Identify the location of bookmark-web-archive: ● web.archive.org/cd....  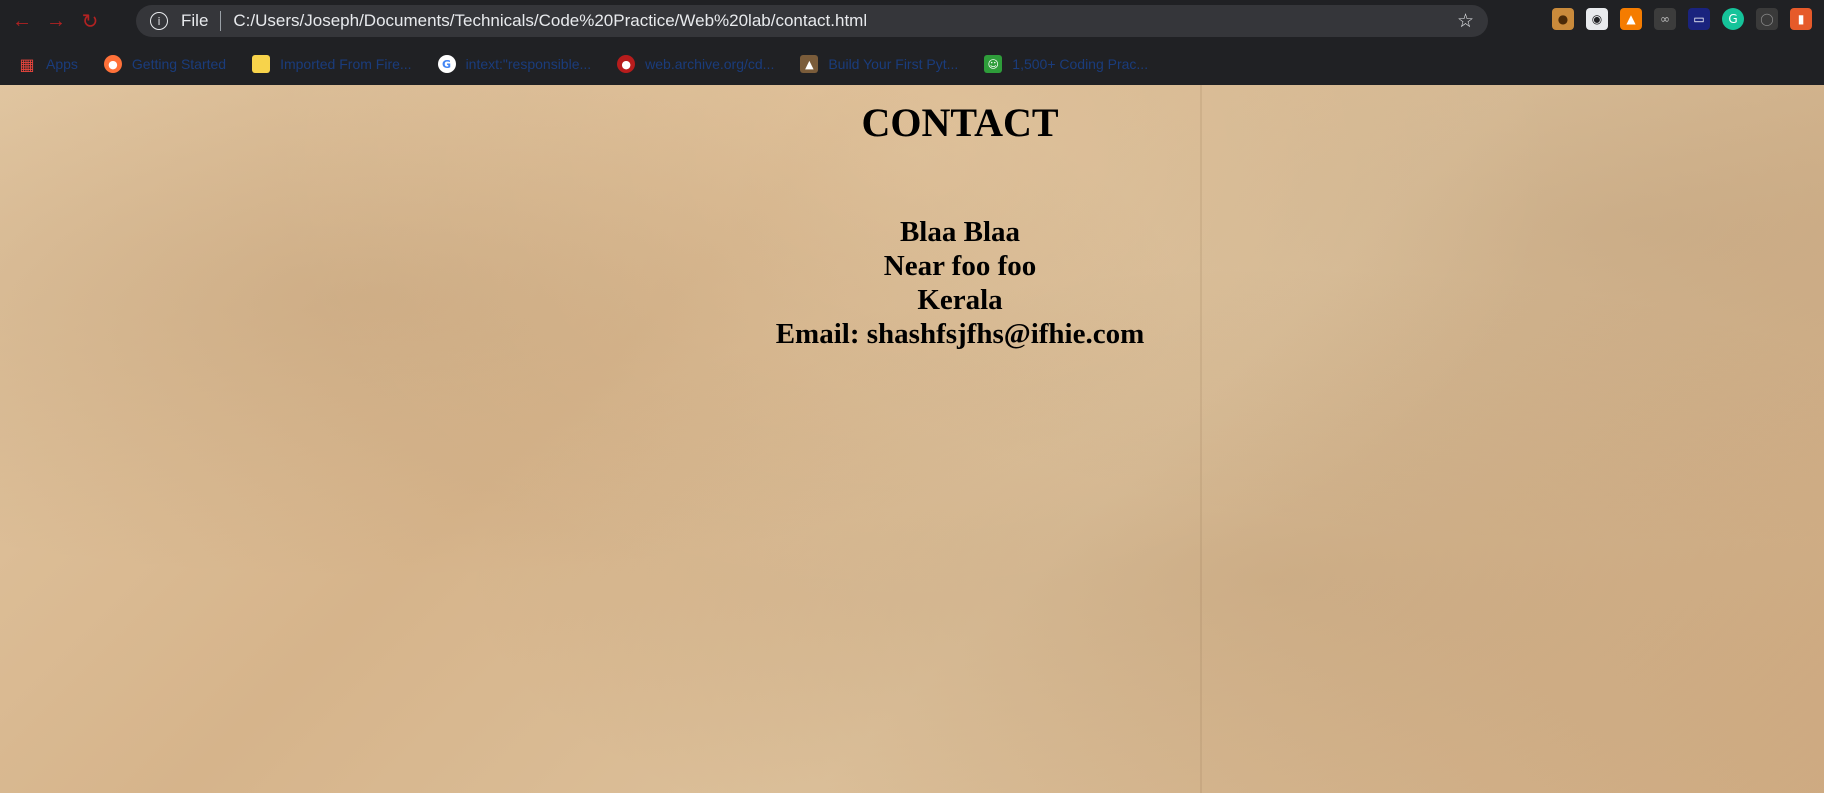
(695, 64).